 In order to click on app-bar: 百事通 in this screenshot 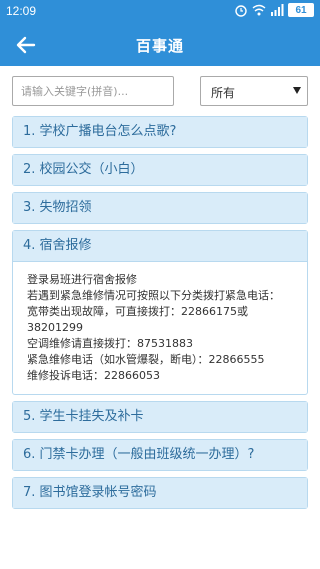, I will do `click(160, 45)`.